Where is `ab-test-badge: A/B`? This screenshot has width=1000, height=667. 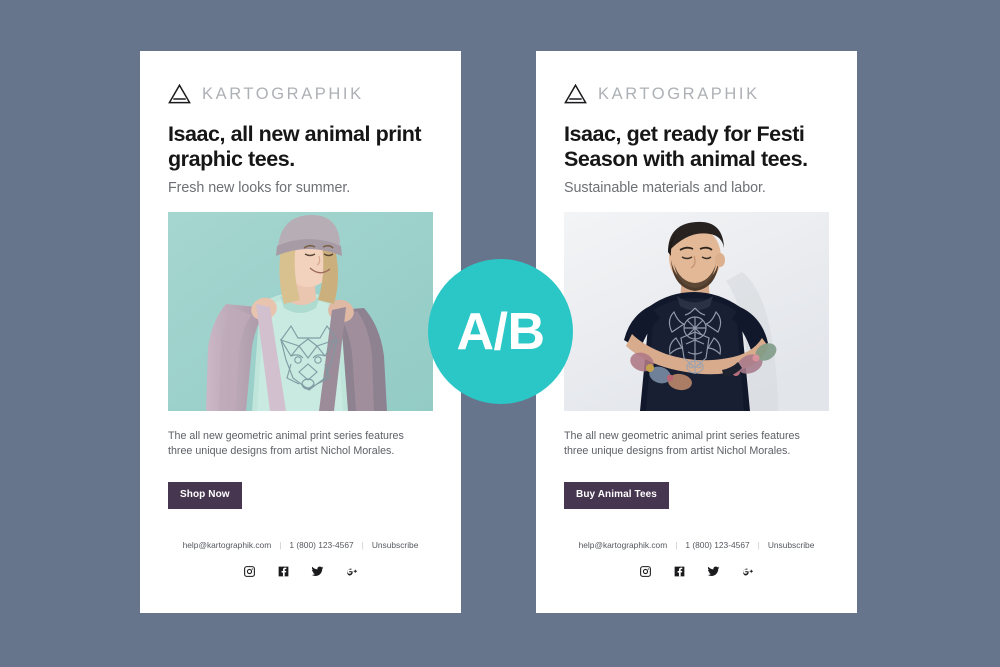 ab-test-badge: A/B is located at coordinates (500, 331).